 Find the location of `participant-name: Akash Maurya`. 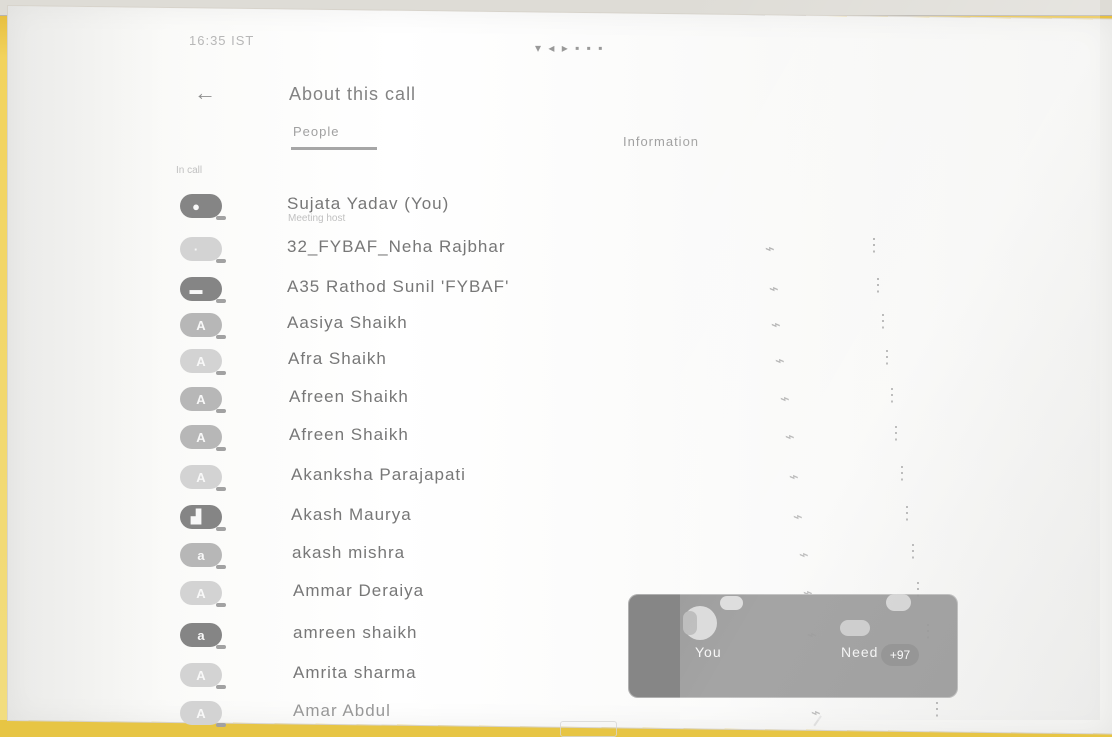

participant-name: Akash Maurya is located at coordinates (351, 514).